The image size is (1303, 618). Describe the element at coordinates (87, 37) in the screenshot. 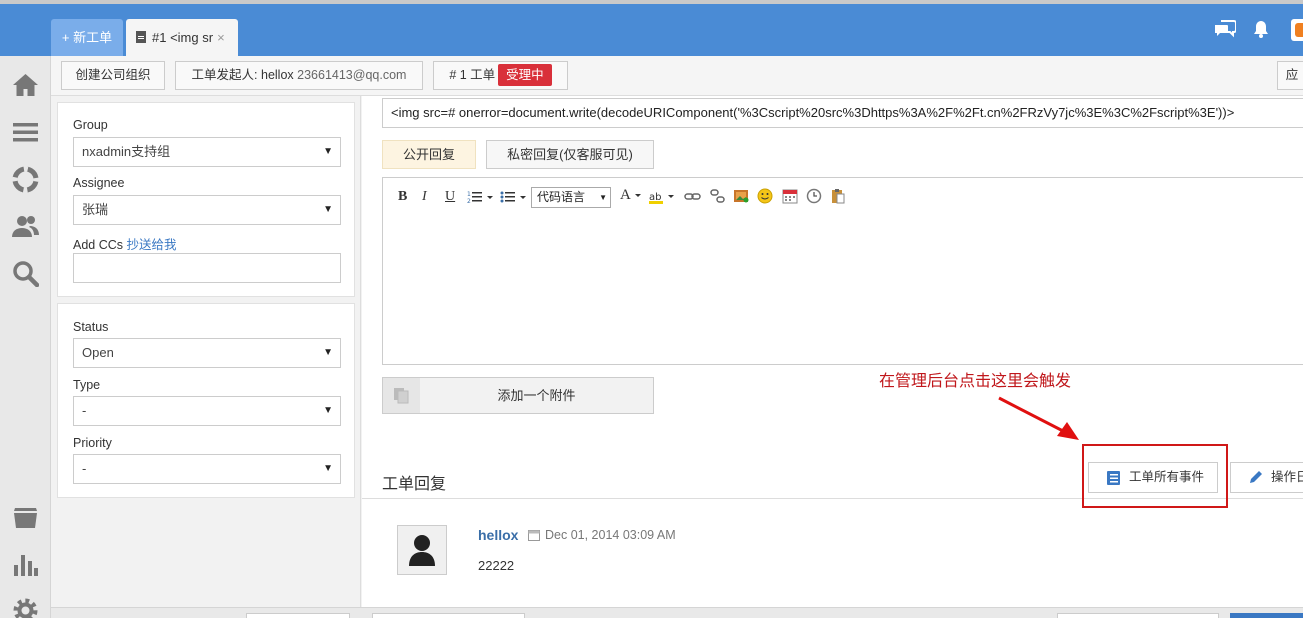

I see `new-ticket-tab: + 新工单` at that location.